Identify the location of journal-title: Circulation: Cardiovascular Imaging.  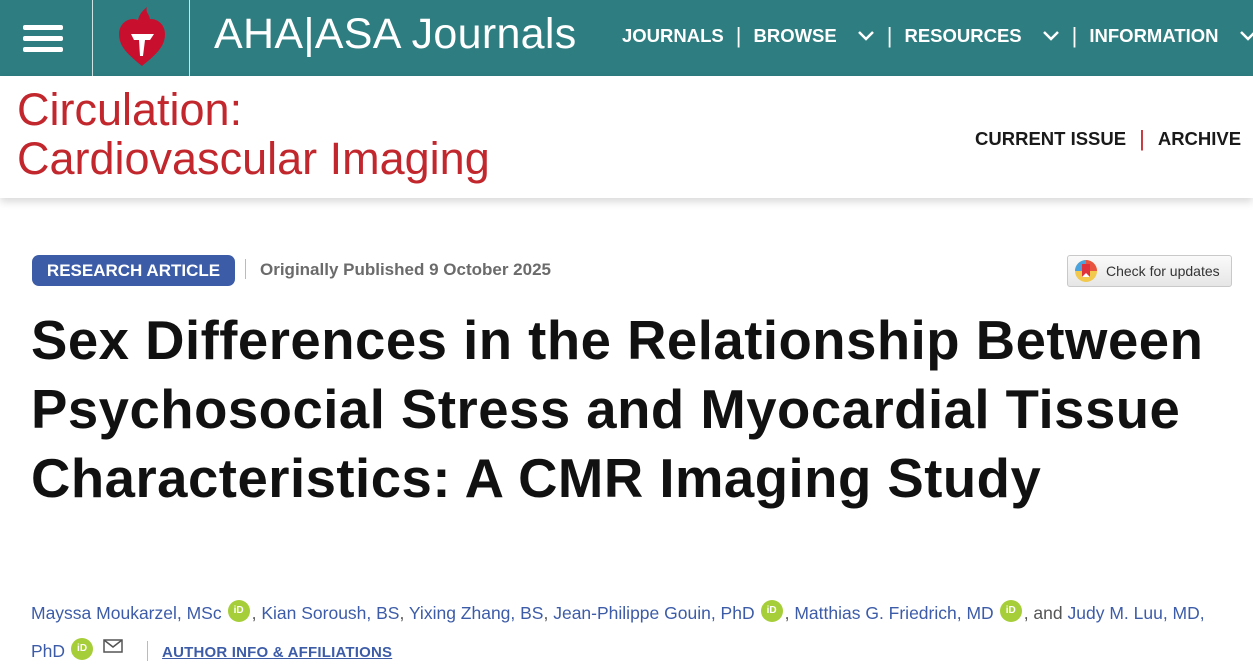
(253, 134).